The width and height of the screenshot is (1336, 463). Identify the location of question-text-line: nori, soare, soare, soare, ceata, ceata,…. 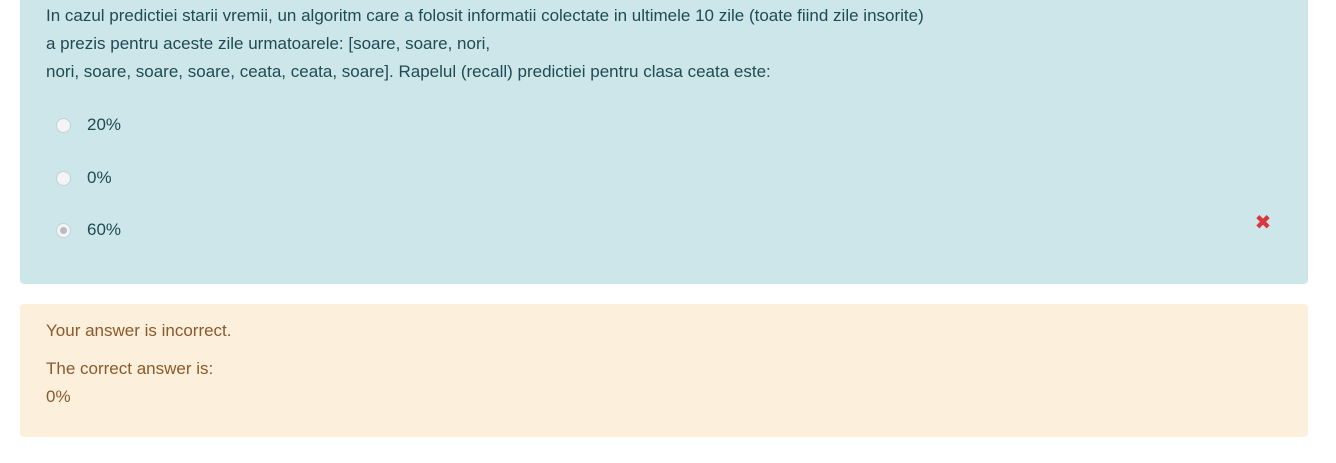
(408, 71).